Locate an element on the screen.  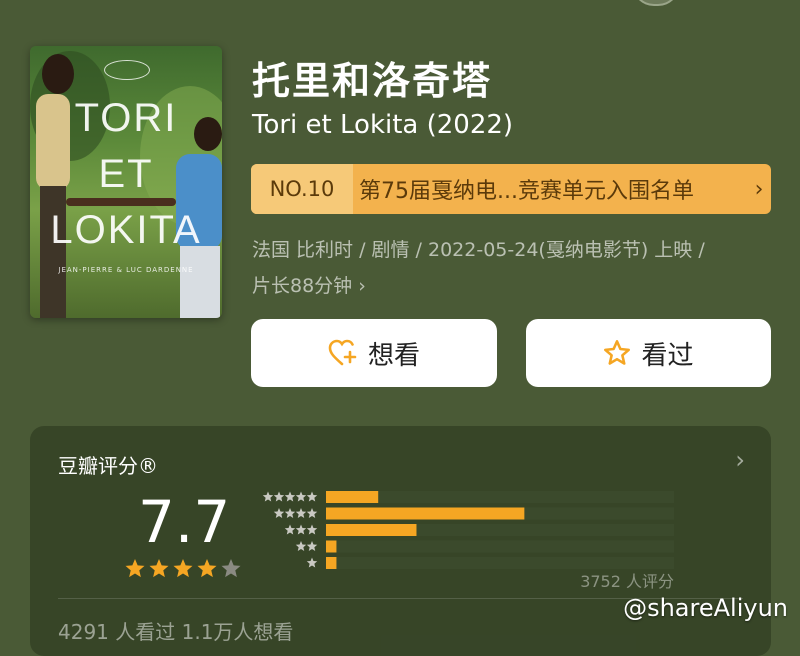
ranking-banner: NO.10 第75届戛纳电...竞赛单元入围名单 › is located at coordinates (511, 189).